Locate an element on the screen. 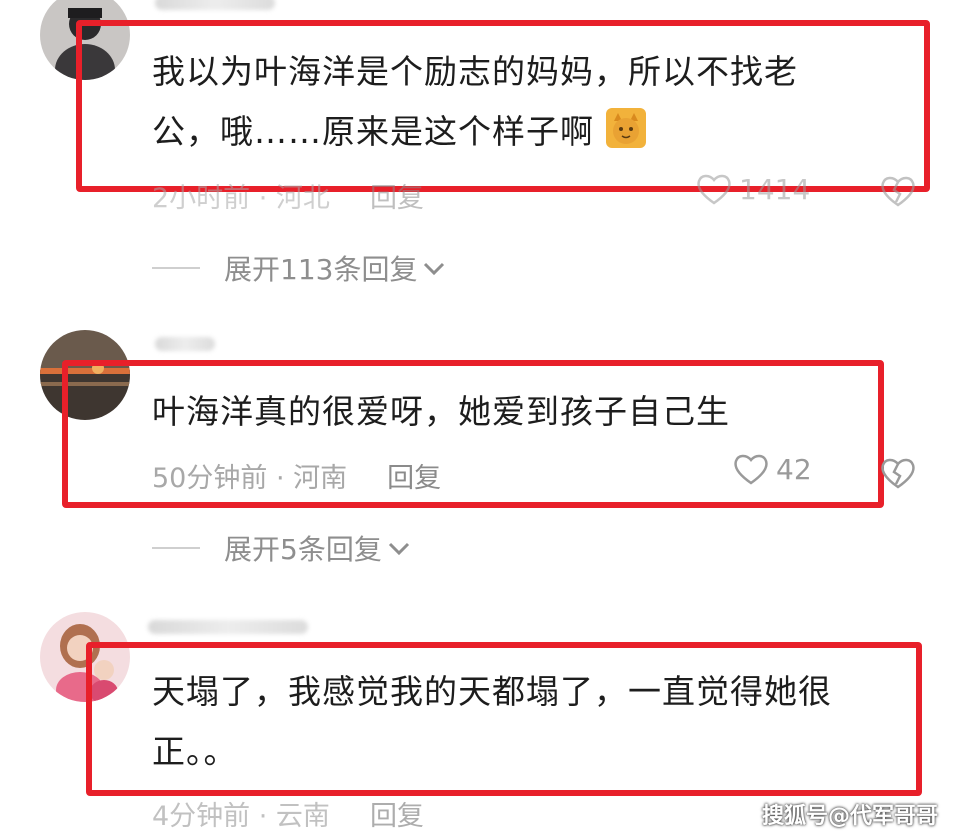 This screenshot has height=838, width=960. timestamp-location: 4分钟前 · 云南 is located at coordinates (241, 816).